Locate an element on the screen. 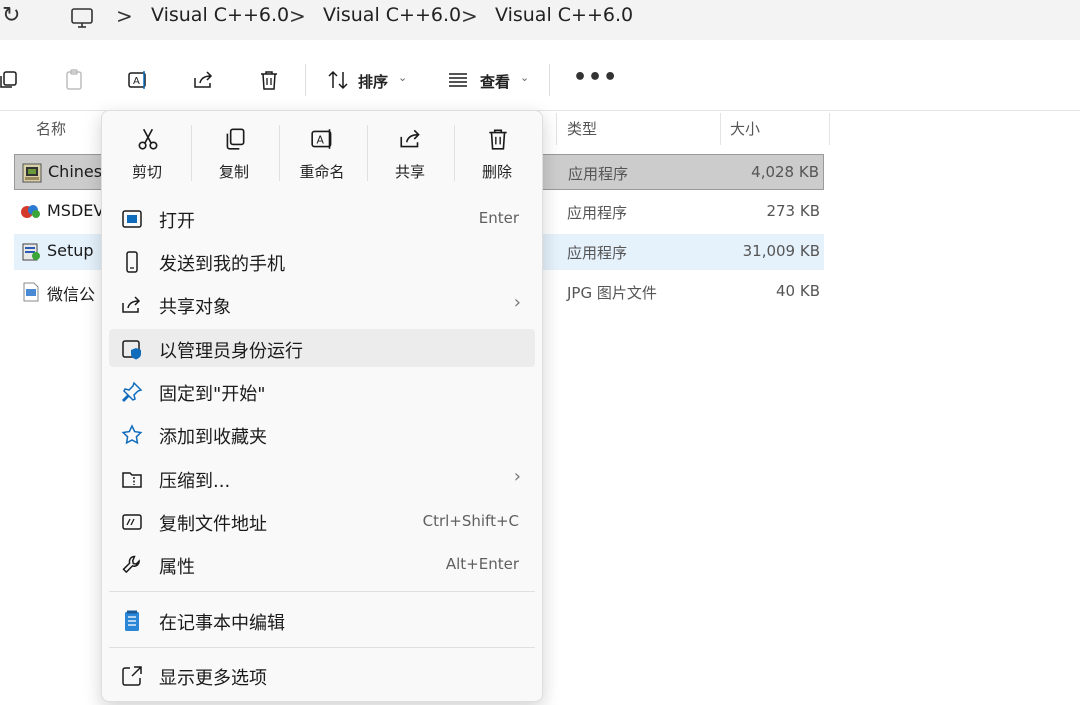 The height and width of the screenshot is (705, 1080). more-button: ••• is located at coordinates (595, 77).